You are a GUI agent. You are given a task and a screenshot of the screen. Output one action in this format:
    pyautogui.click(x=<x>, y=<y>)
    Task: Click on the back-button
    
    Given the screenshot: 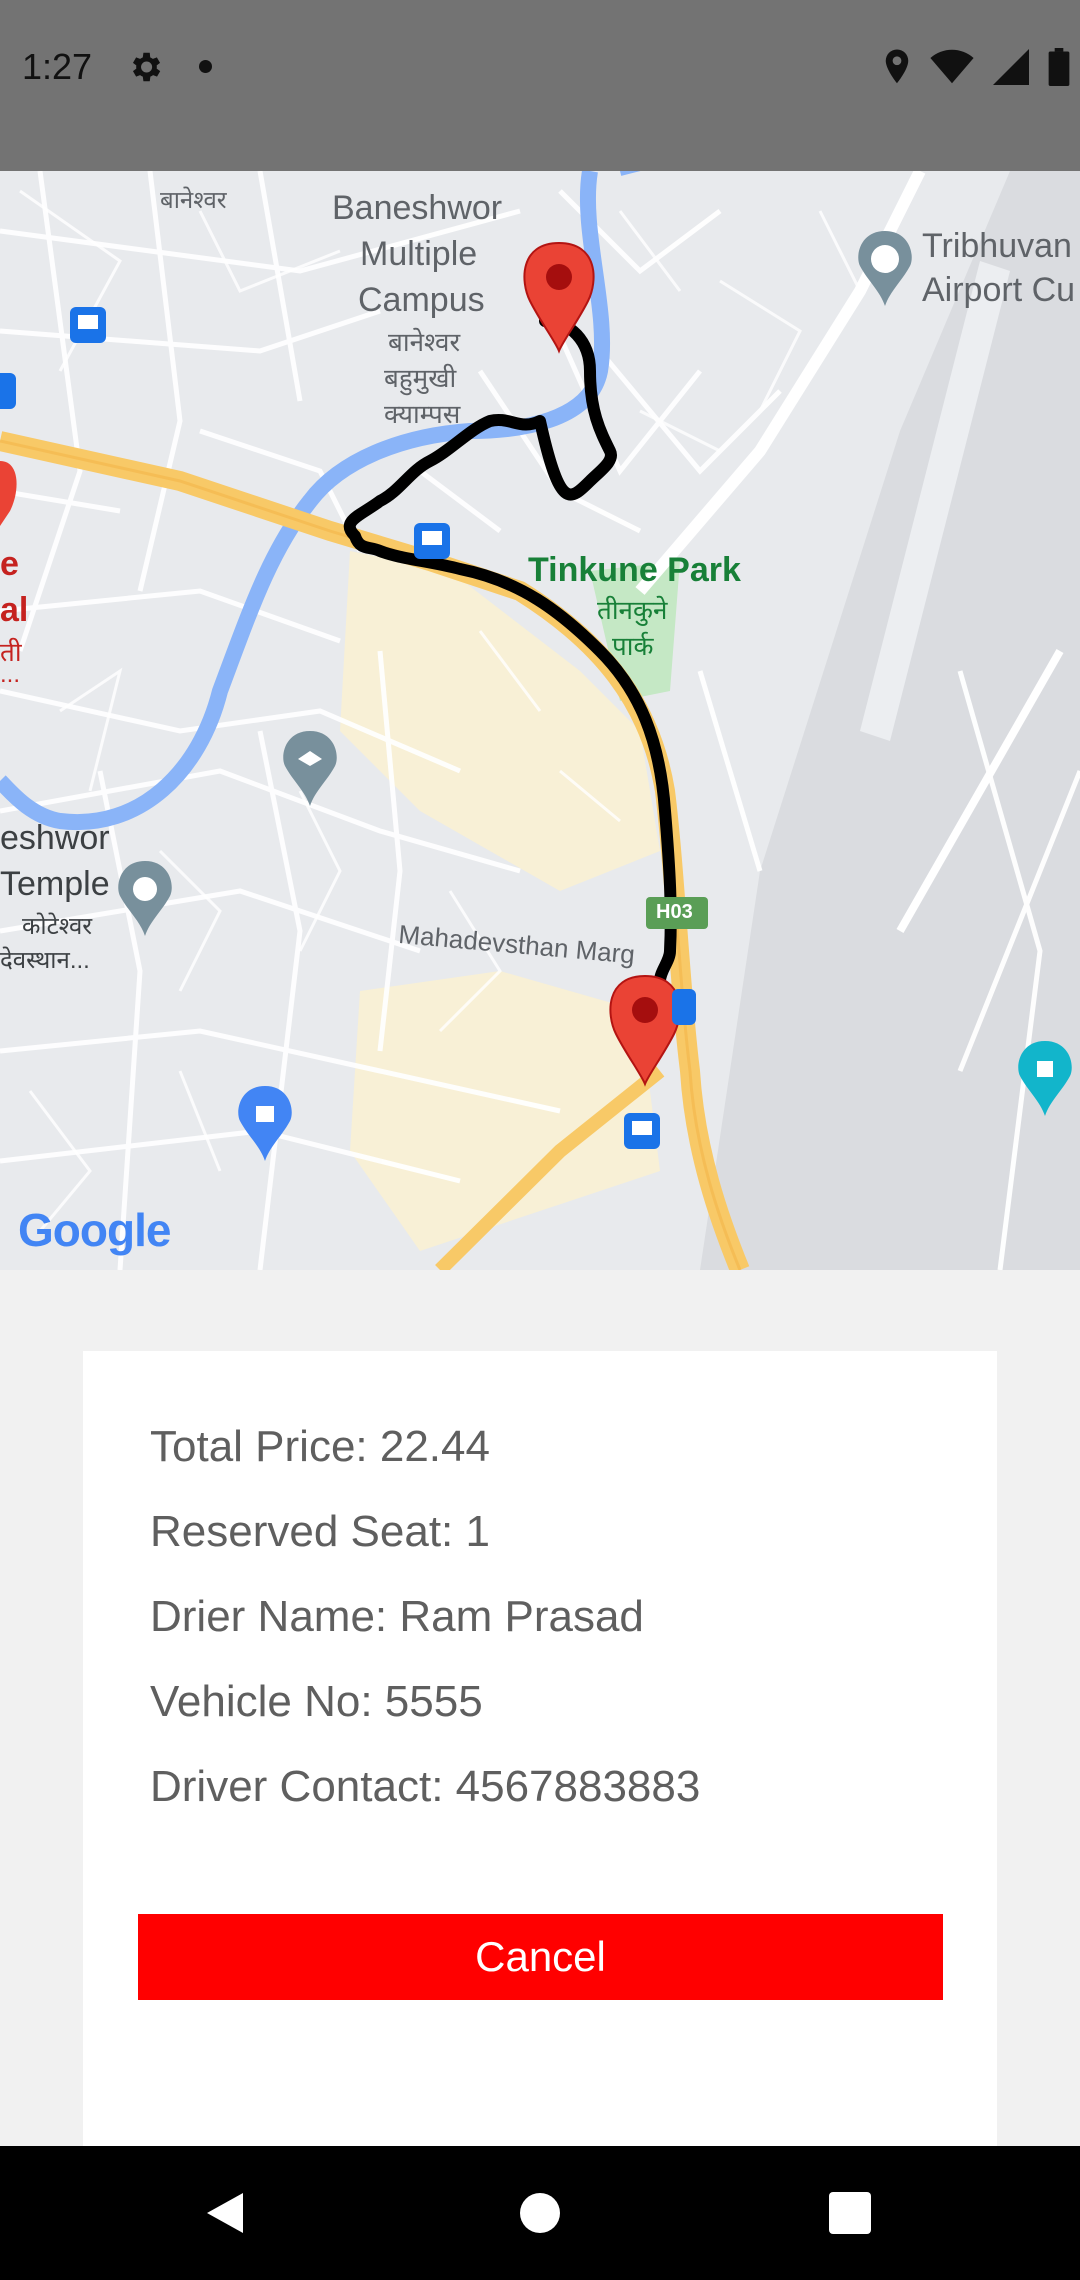 What is the action you would take?
    pyautogui.click(x=225, y=2213)
    